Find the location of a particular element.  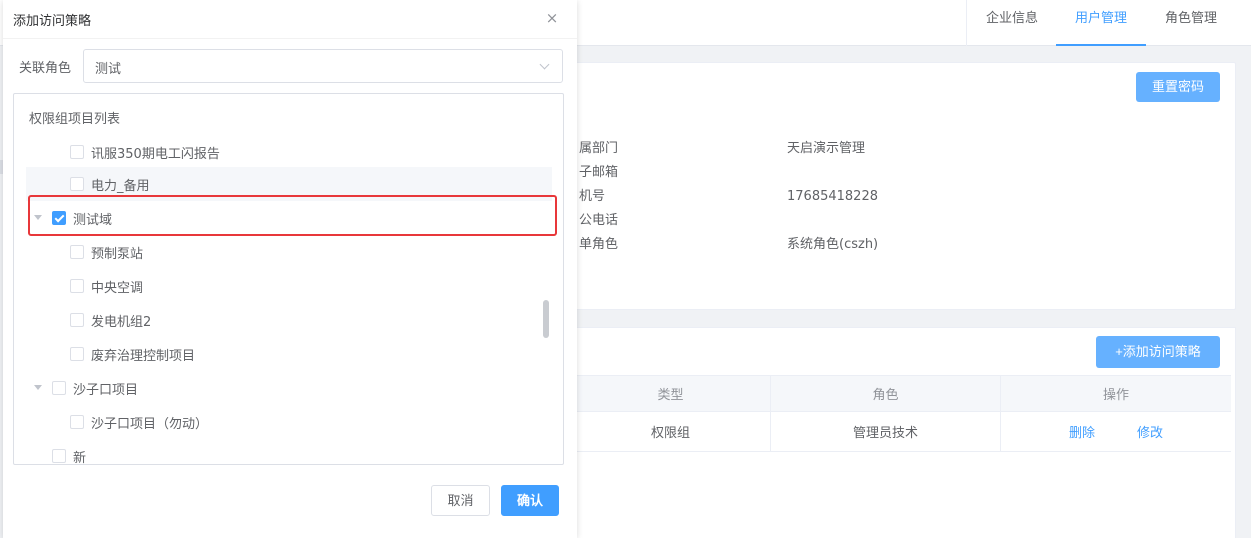

table-row: 权限组 管理员技术 删除 修改 is located at coordinates (901, 432).